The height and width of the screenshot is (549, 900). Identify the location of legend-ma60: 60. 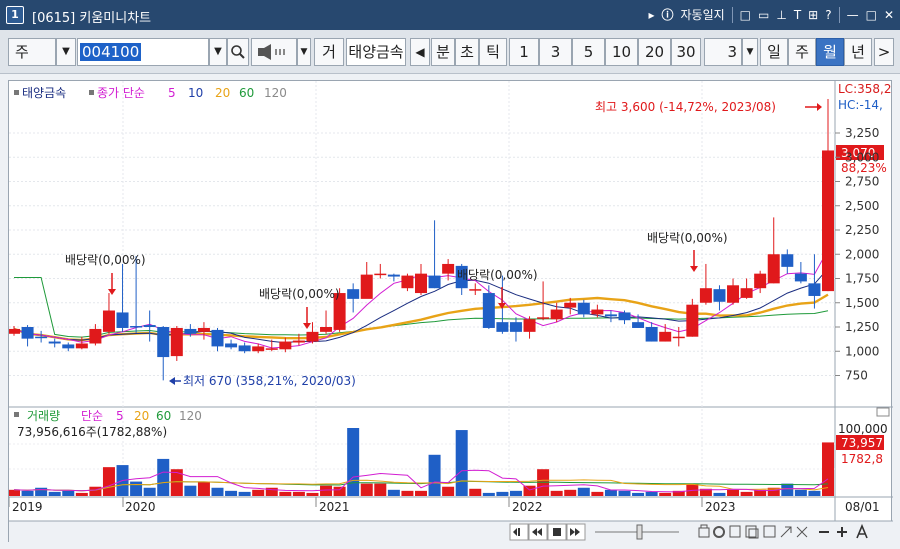
(246, 93).